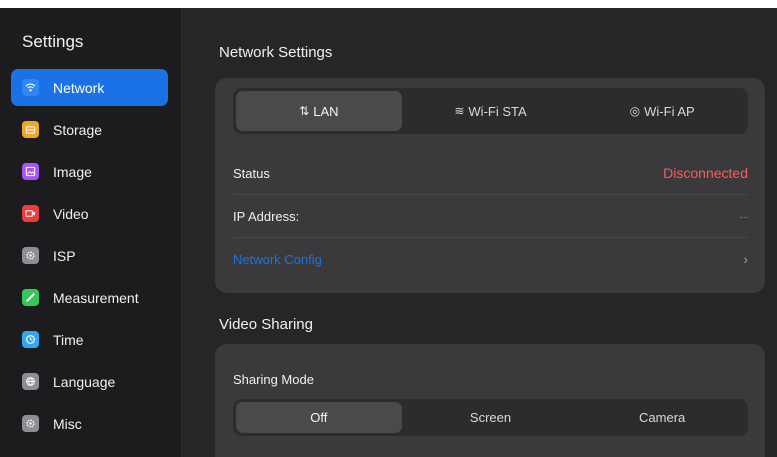 The height and width of the screenshot is (457, 777). Describe the element at coordinates (277, 259) in the screenshot. I see `network-config-link: Network Config` at that location.